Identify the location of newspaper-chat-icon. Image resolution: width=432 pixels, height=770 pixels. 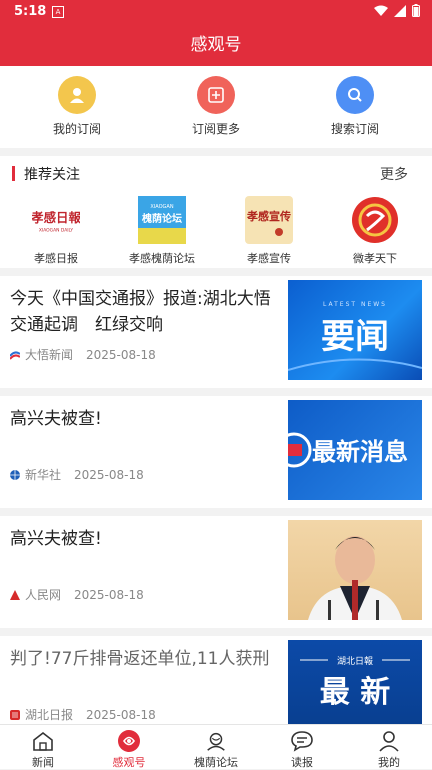
(302, 741).